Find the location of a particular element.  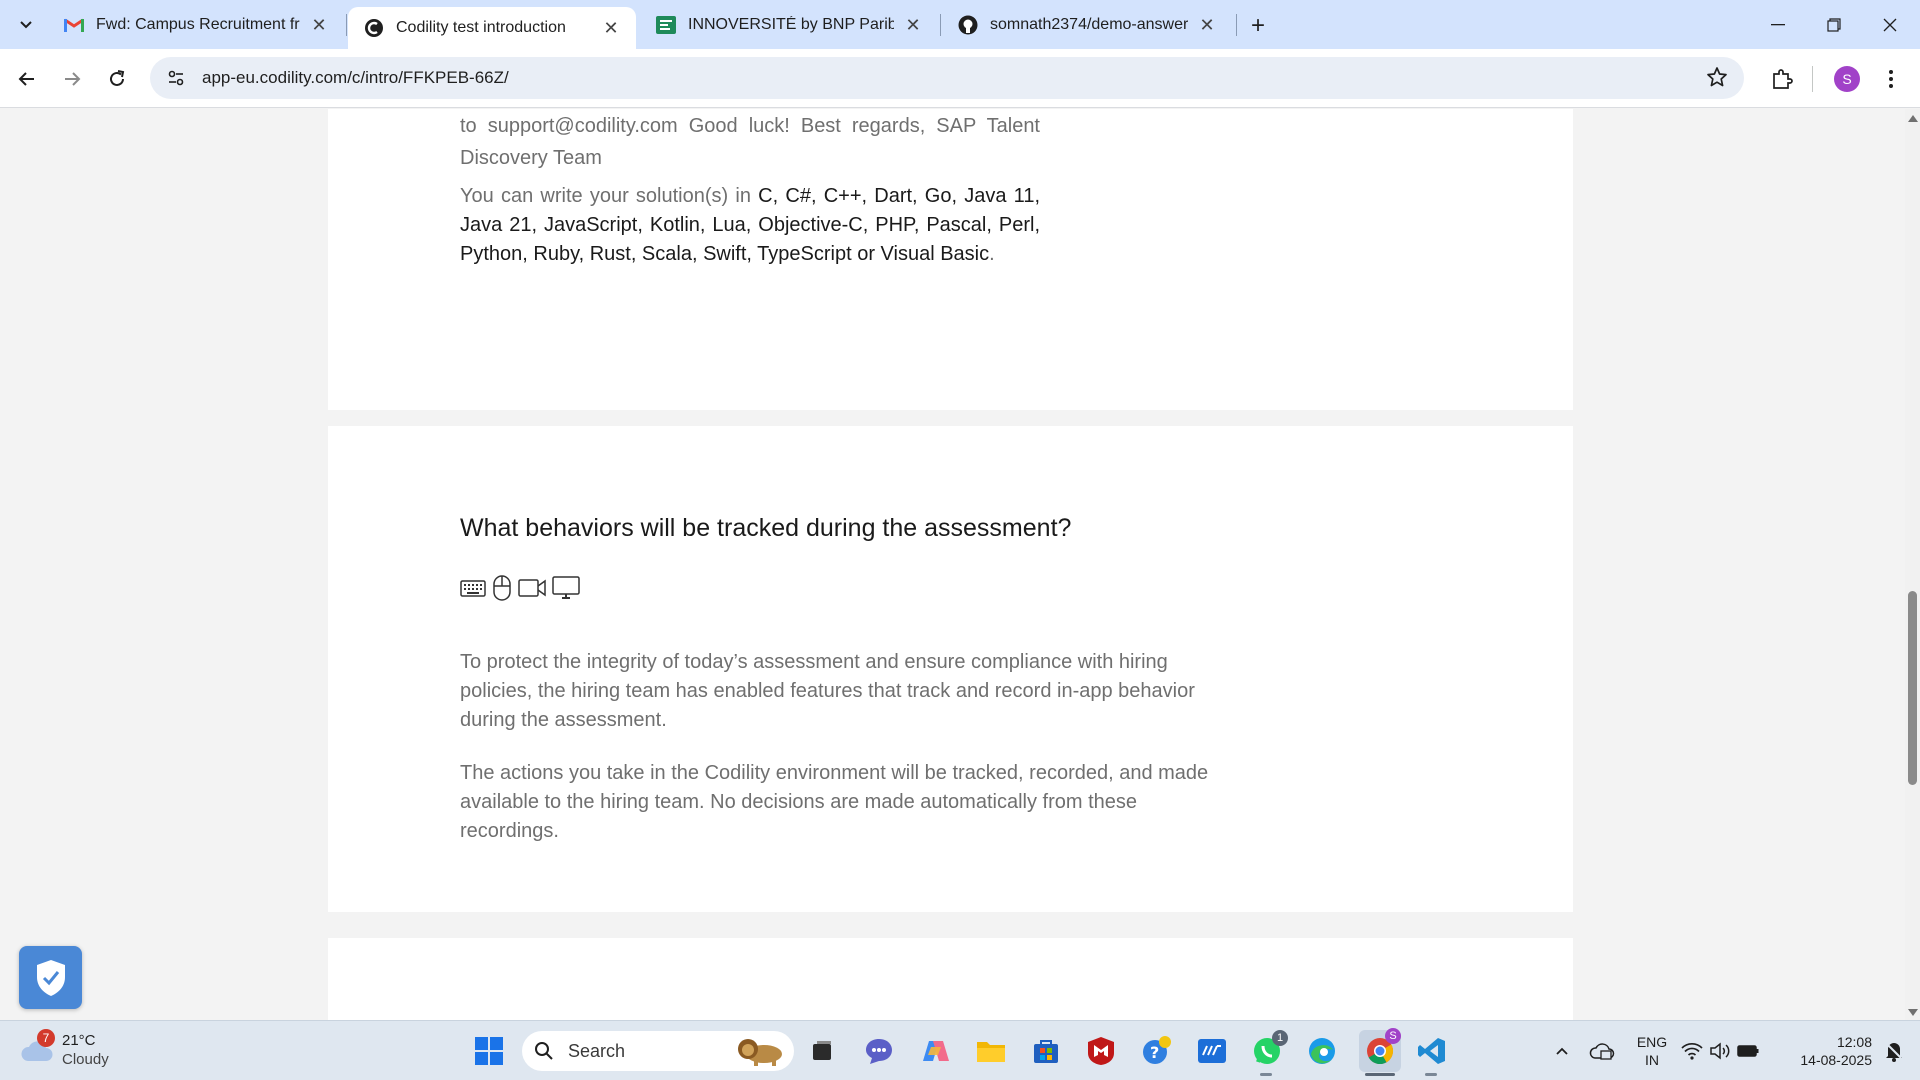

back-button is located at coordinates (27, 79).